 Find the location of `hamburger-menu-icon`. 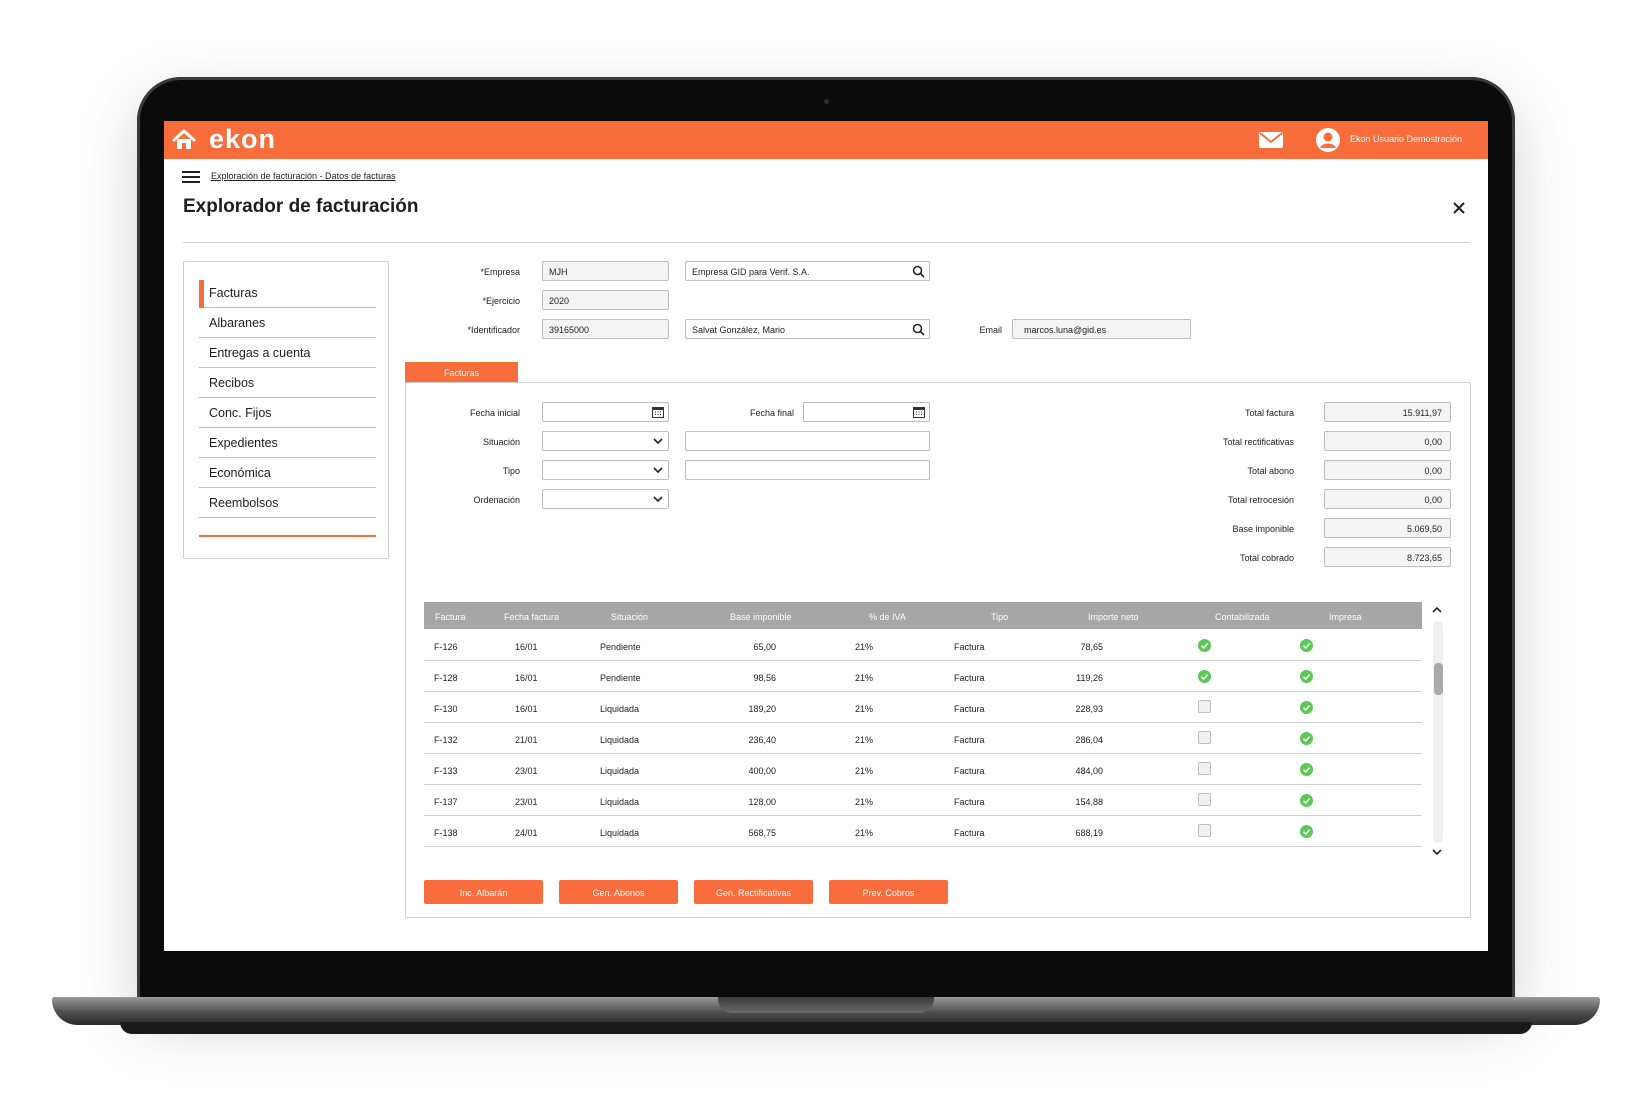

hamburger-menu-icon is located at coordinates (191, 177).